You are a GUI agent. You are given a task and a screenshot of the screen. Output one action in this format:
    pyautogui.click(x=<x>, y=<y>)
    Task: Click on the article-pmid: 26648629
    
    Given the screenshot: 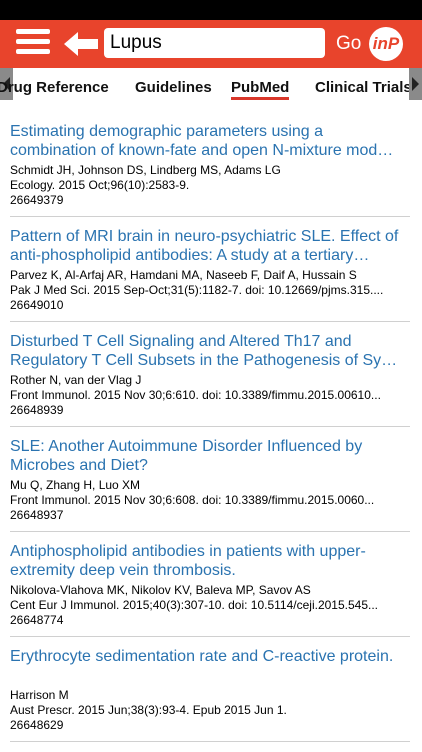 What is the action you would take?
    pyautogui.click(x=37, y=725)
    